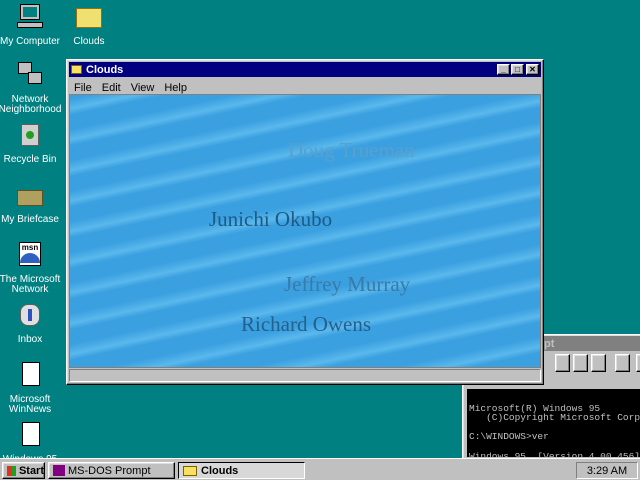 The height and width of the screenshot is (480, 640). I want to click on menu-edit: Edit, so click(111, 88).